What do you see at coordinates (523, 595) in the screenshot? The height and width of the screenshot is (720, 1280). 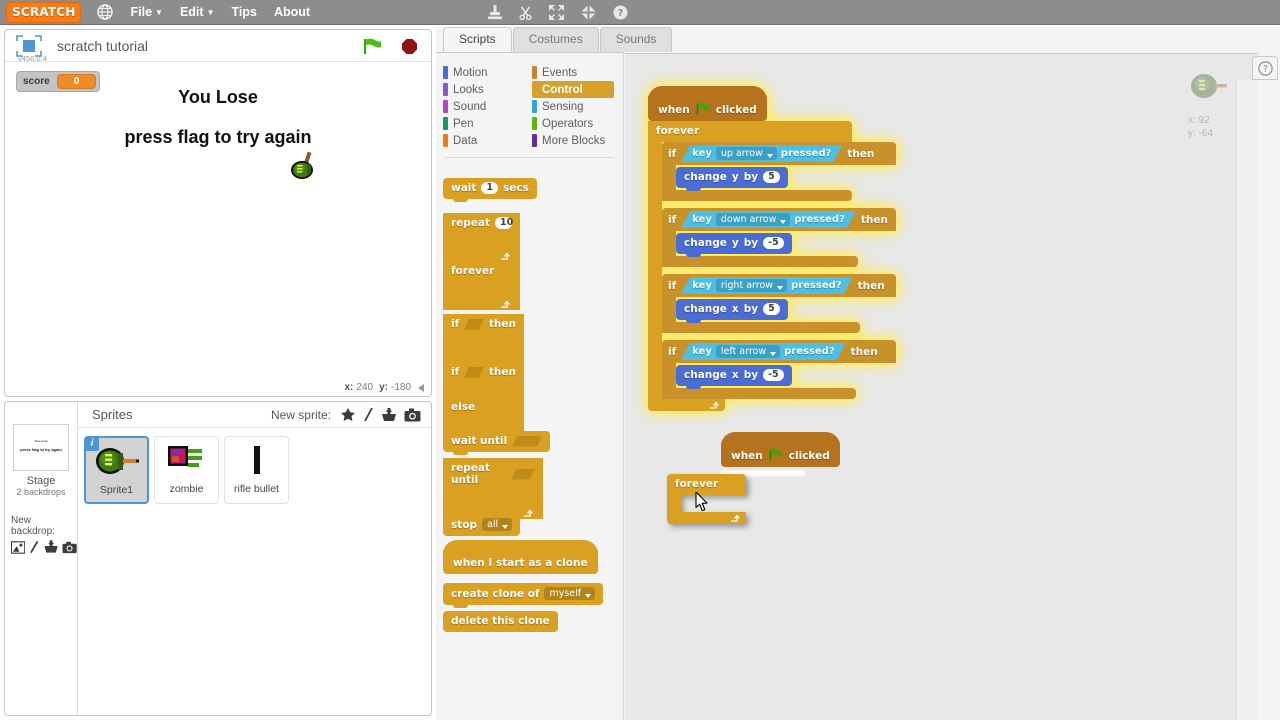 I see `palette-block-create-clone: create clone of myself` at bounding box center [523, 595].